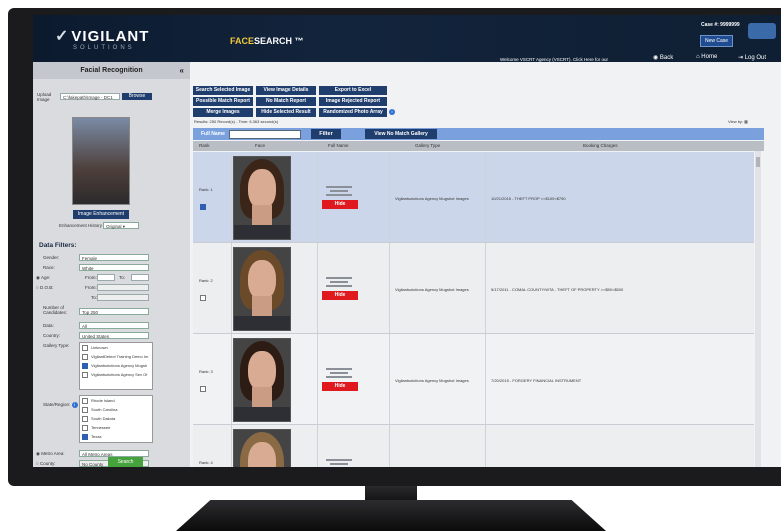  What do you see at coordinates (81, 225) in the screenshot?
I see `enhancement-history-label: Enhancement History` at bounding box center [81, 225].